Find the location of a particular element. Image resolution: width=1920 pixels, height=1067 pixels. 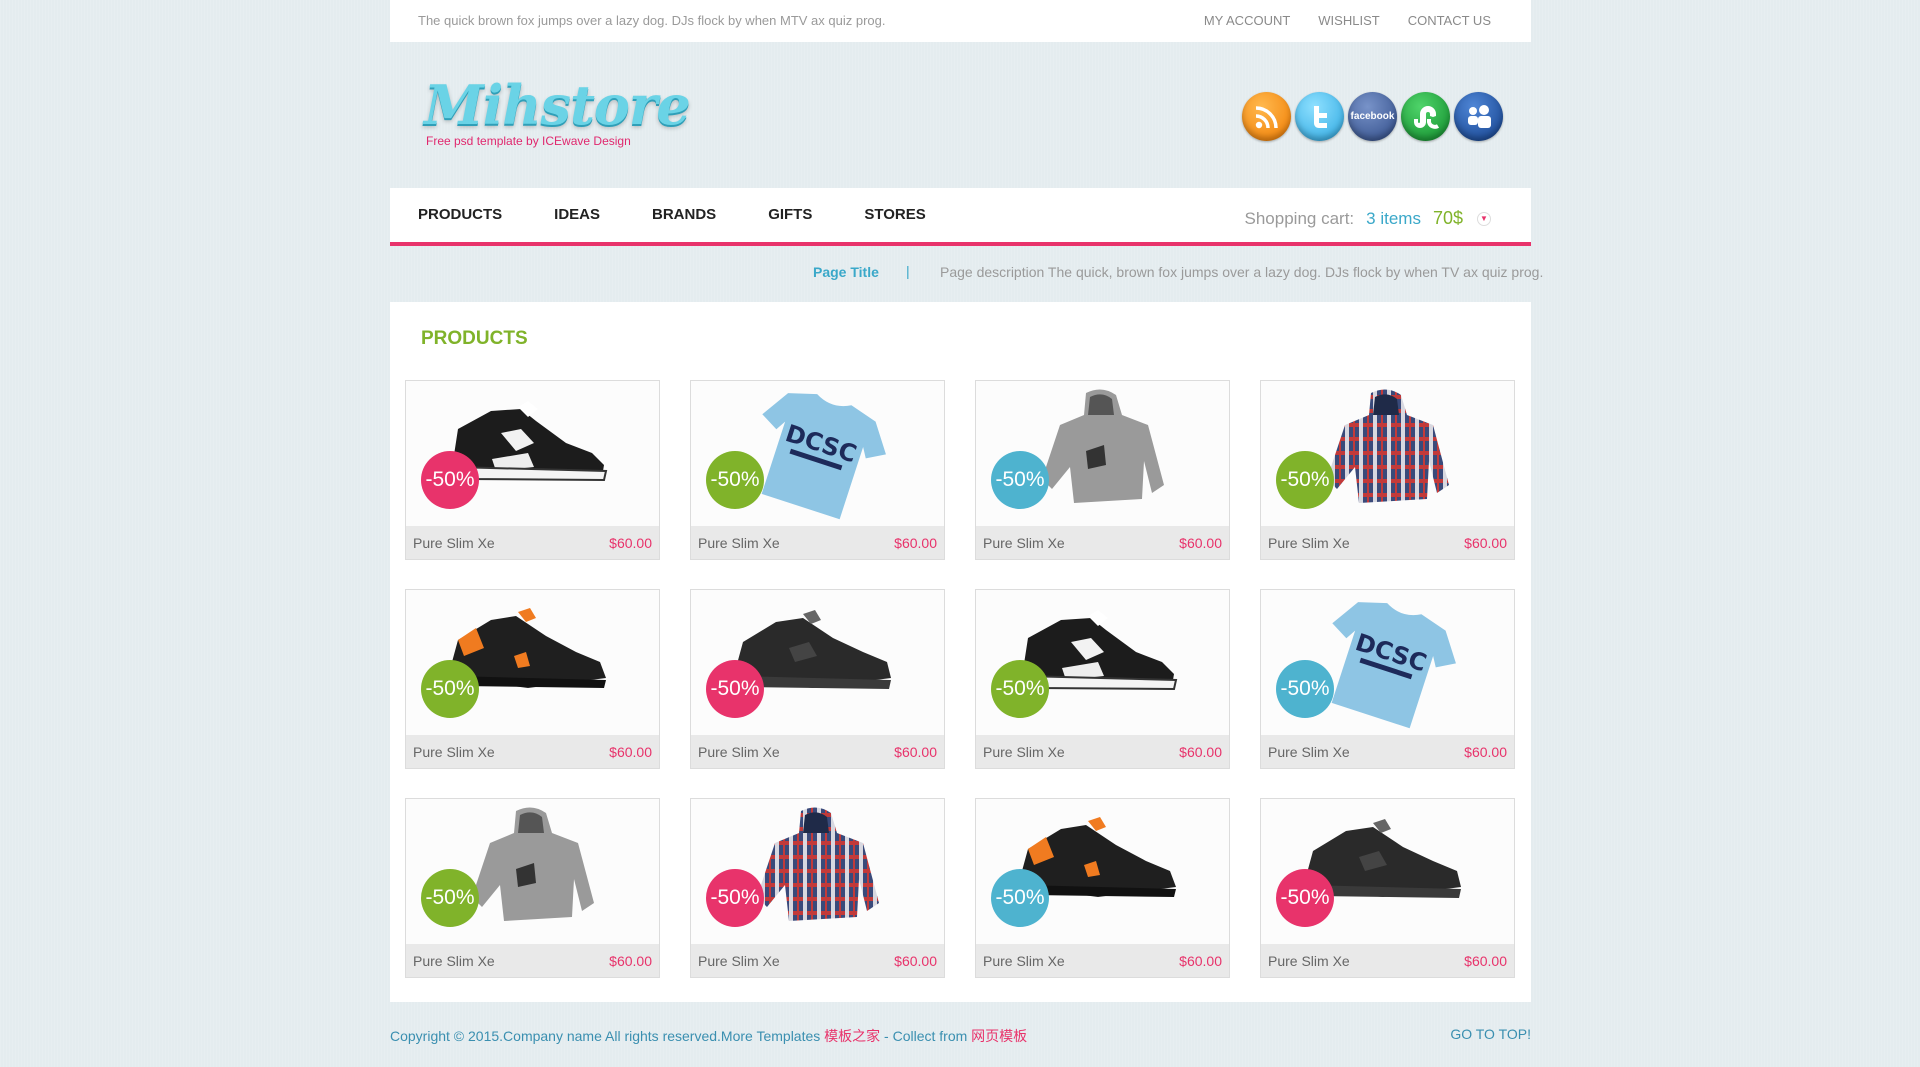

shopping-cart: Shopping cart: 3 items 70$ ▼ is located at coordinates (1368, 218).